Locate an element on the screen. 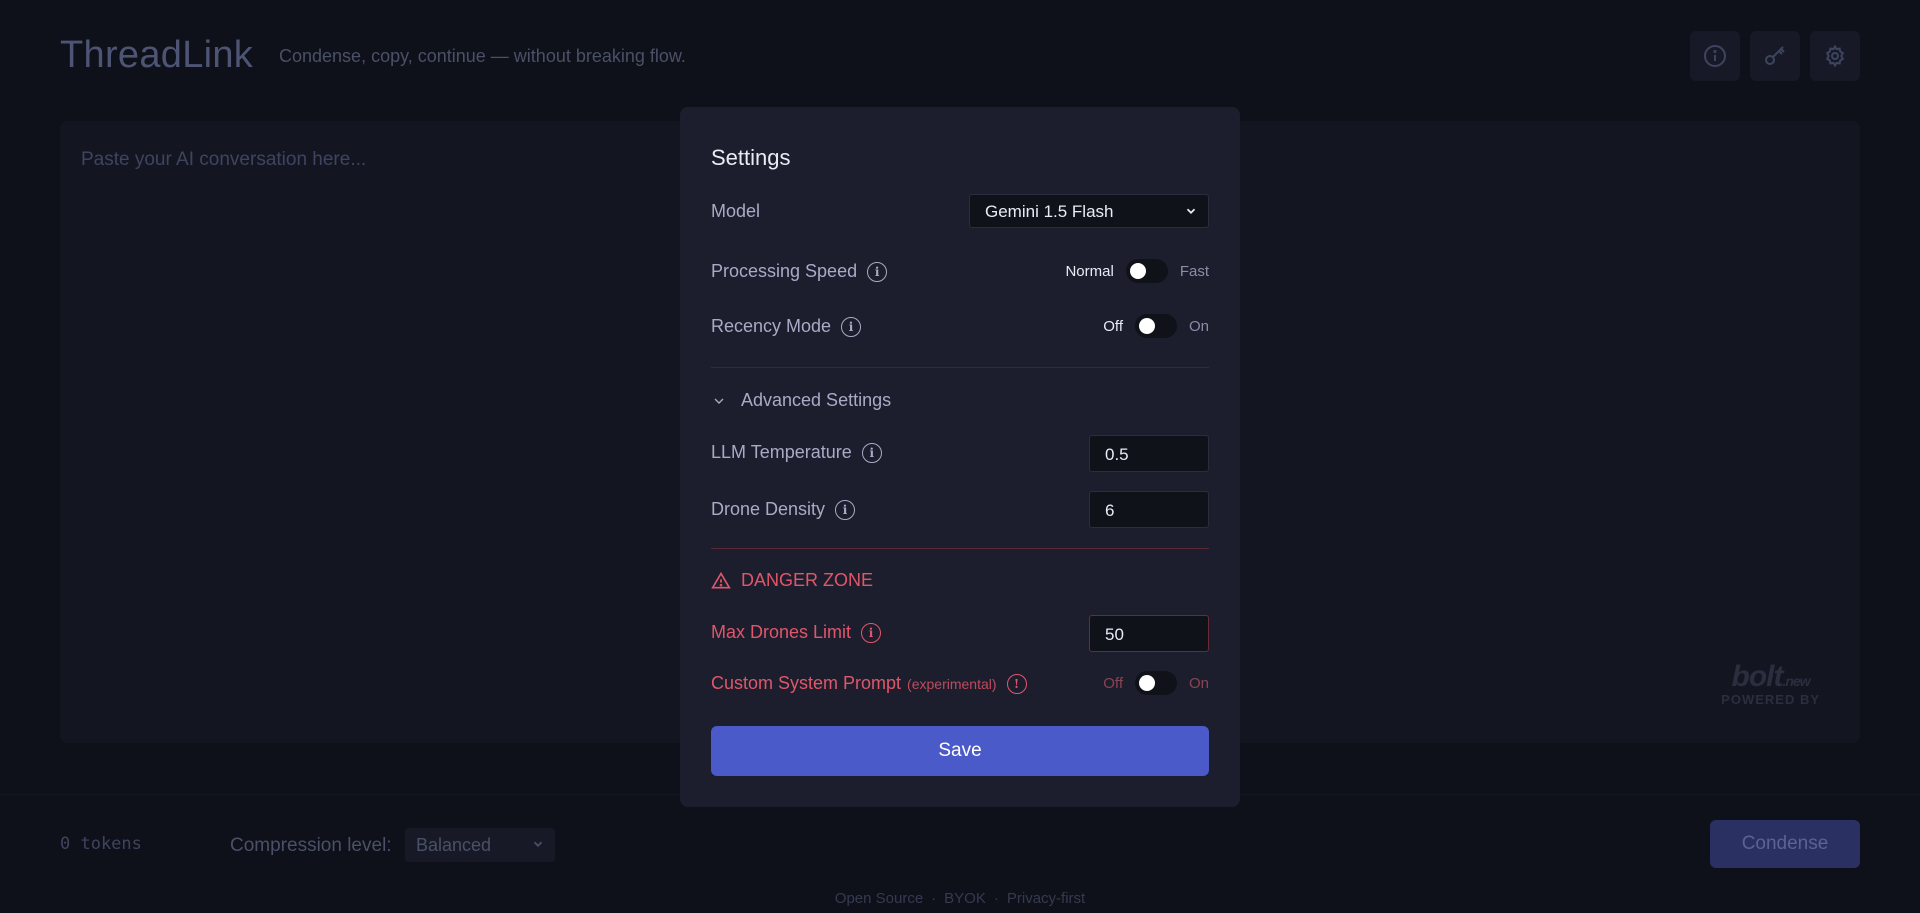  advanced-settings-label: Advanced Settings is located at coordinates (816, 400).